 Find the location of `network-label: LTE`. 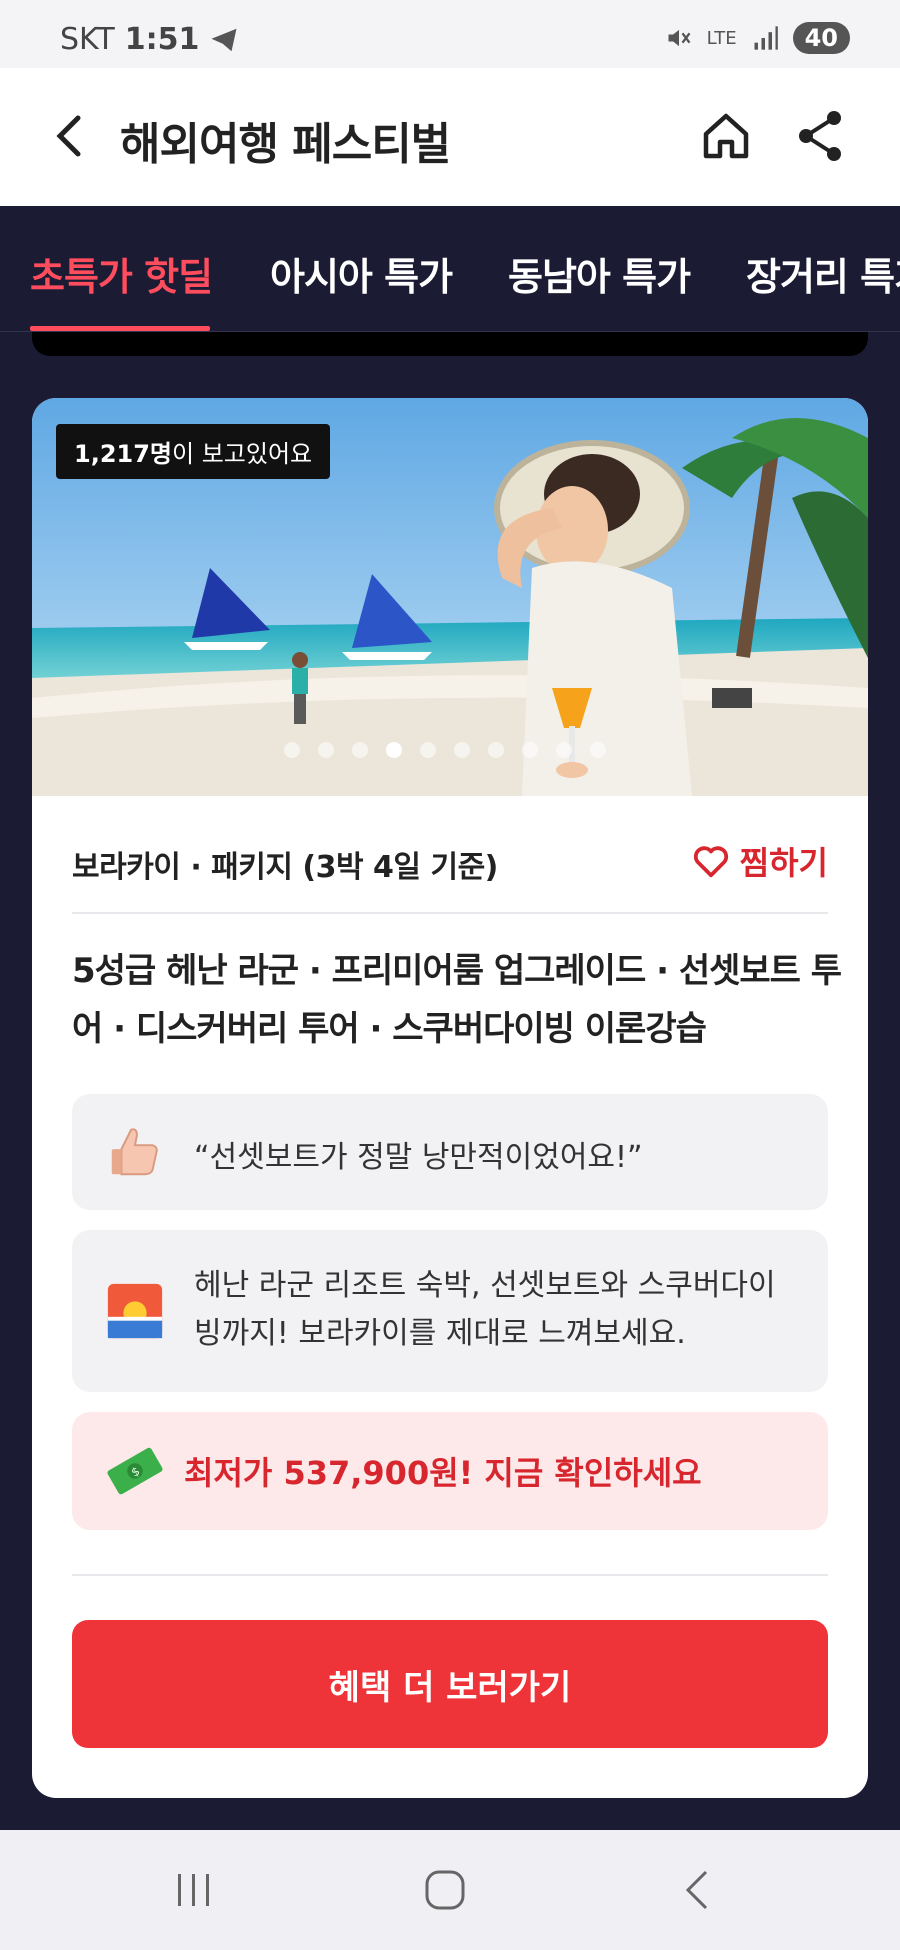

network-label: LTE is located at coordinates (721, 38).